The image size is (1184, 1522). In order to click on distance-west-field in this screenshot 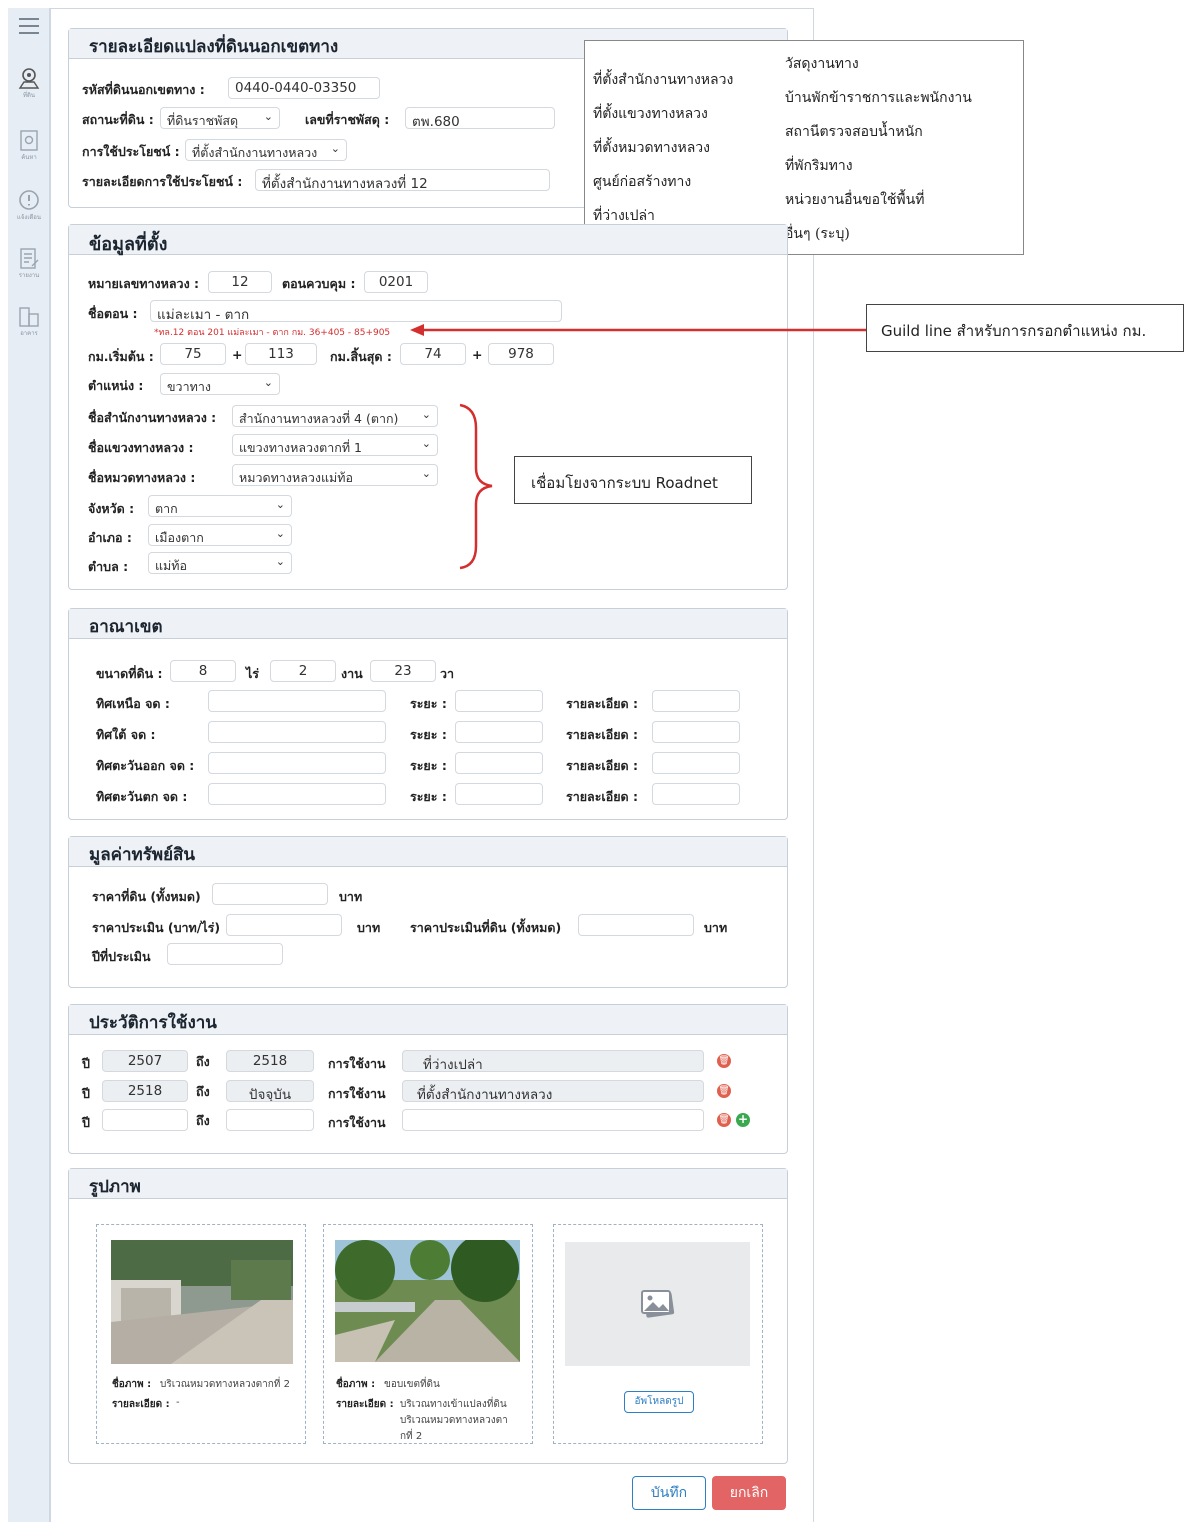, I will do `click(499, 794)`.